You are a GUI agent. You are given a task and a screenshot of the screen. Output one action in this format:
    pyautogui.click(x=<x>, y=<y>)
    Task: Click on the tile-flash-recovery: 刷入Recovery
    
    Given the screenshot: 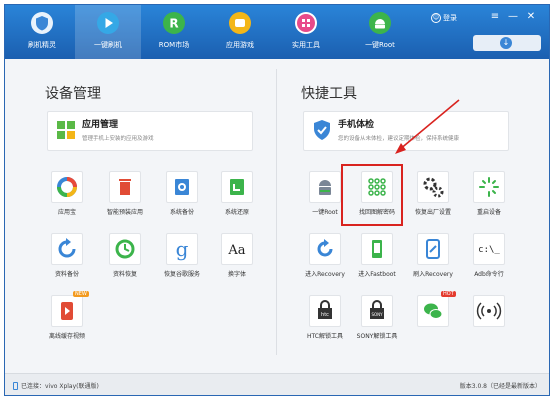 What is the action you would take?
    pyautogui.click(x=433, y=260)
    